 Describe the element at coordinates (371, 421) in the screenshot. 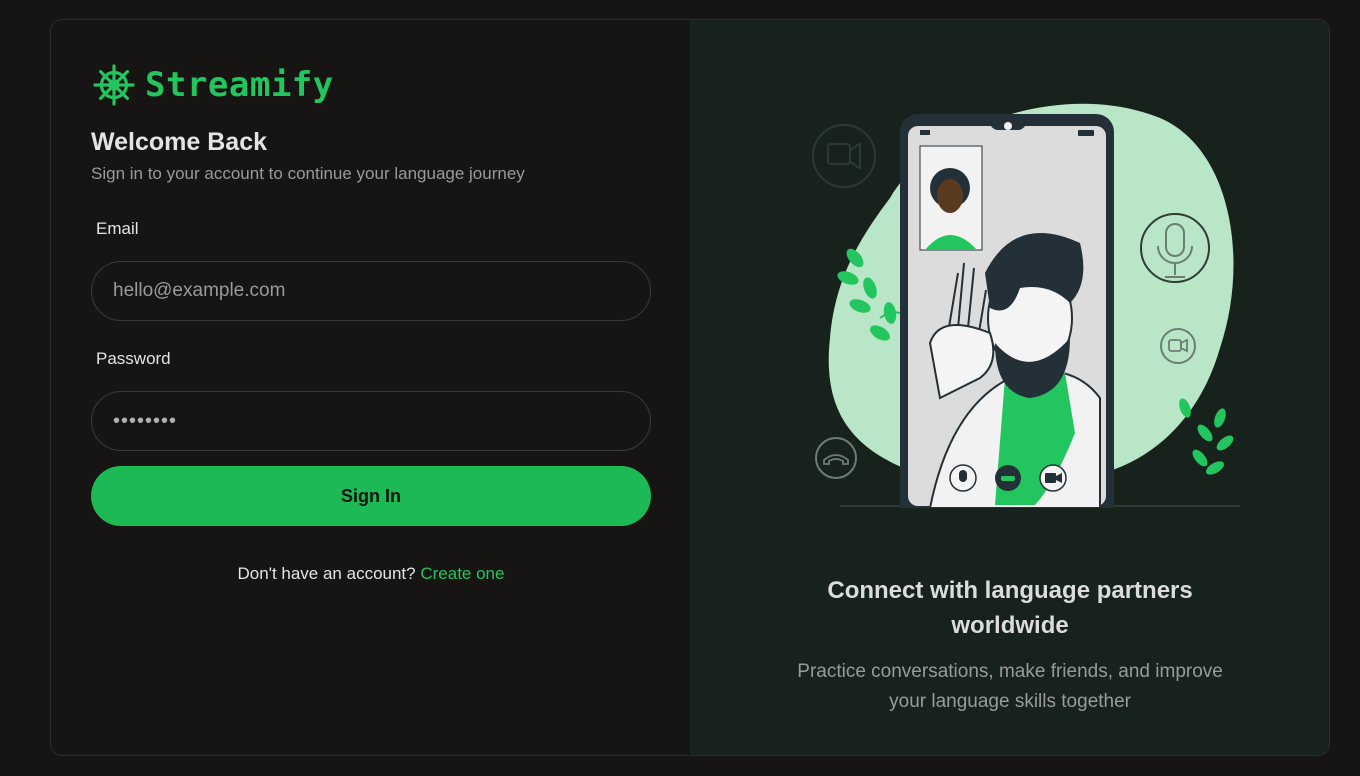

I see `password-input` at that location.